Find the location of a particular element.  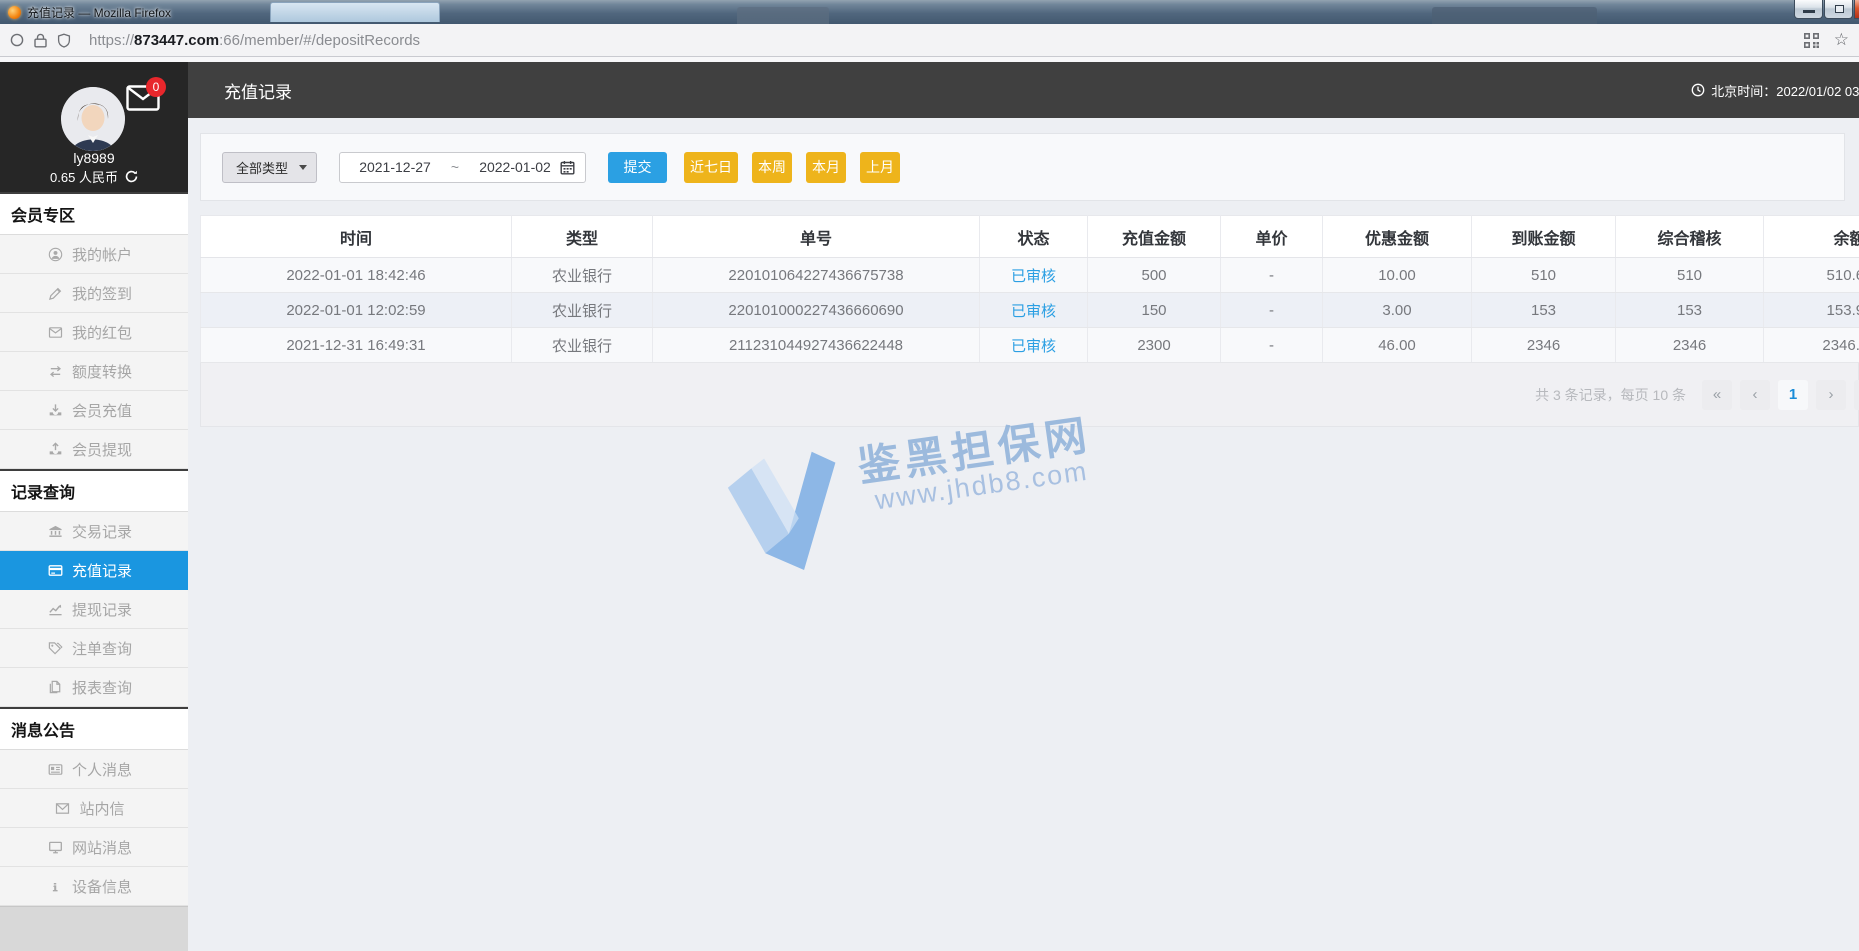

sidebar-item-report-query: 报表查询 is located at coordinates (94, 687).